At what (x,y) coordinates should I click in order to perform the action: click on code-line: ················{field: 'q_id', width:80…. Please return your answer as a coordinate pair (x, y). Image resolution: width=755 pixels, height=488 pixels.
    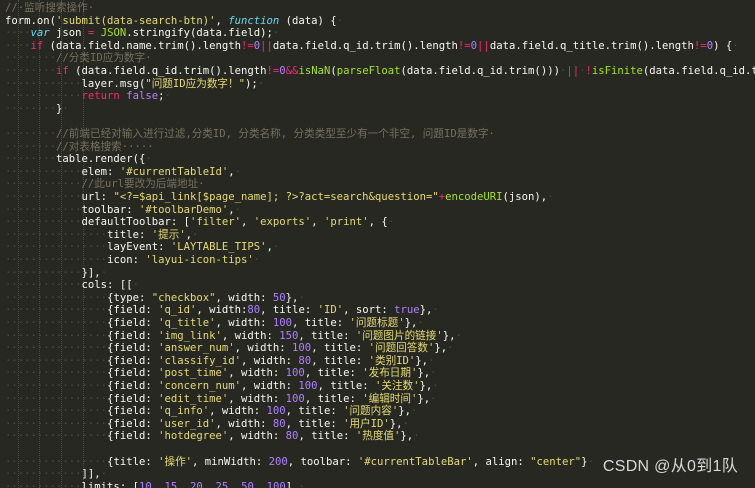
    Looking at the image, I should click on (380, 310).